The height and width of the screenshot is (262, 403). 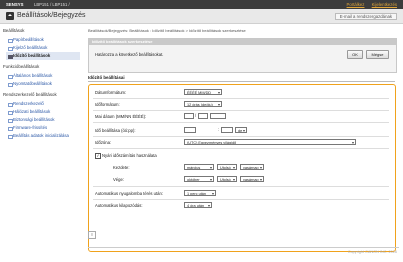 I want to click on dst-checkbox: ✓, so click(x=98, y=156).